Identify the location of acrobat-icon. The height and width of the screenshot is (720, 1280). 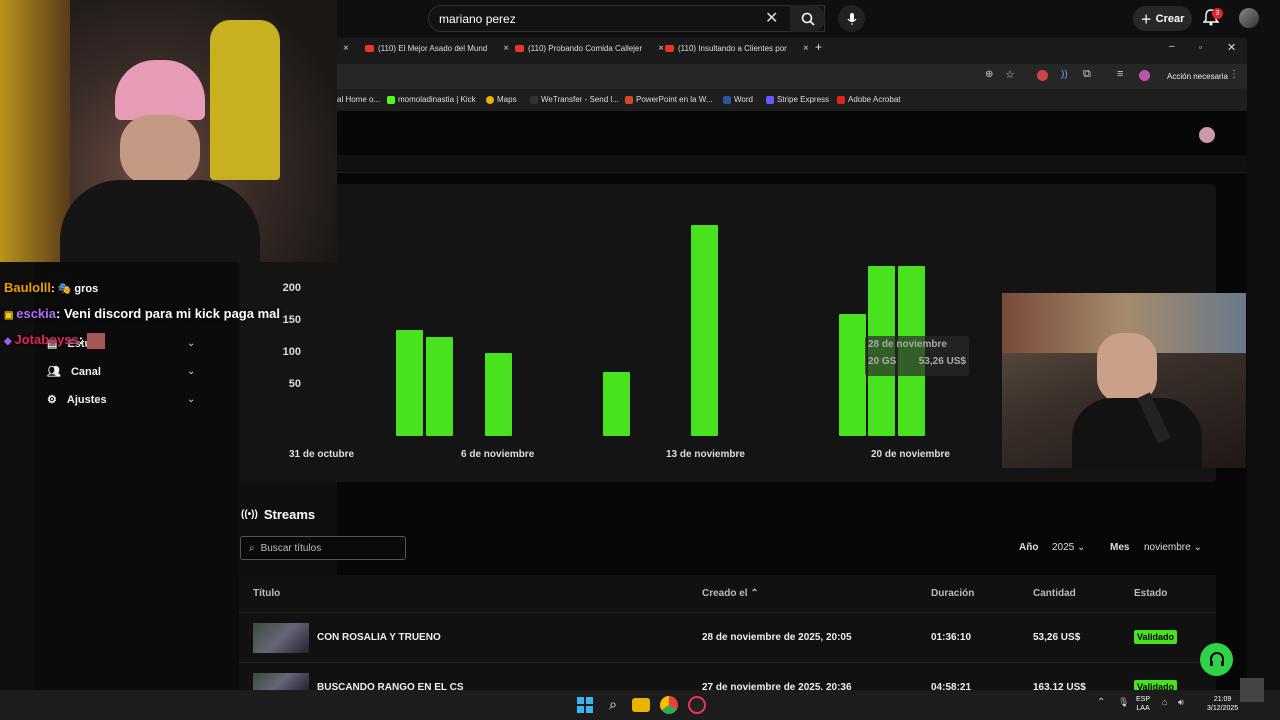
(841, 99).